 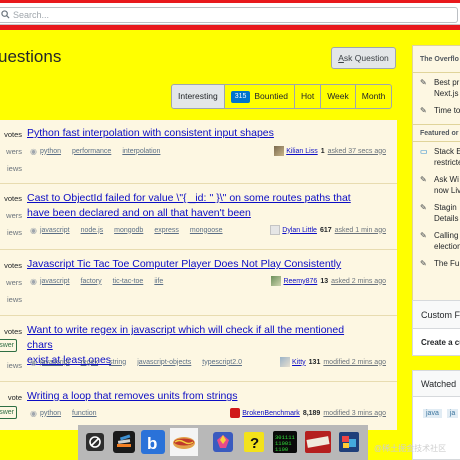 I want to click on tag-link: function, so click(x=84, y=413).